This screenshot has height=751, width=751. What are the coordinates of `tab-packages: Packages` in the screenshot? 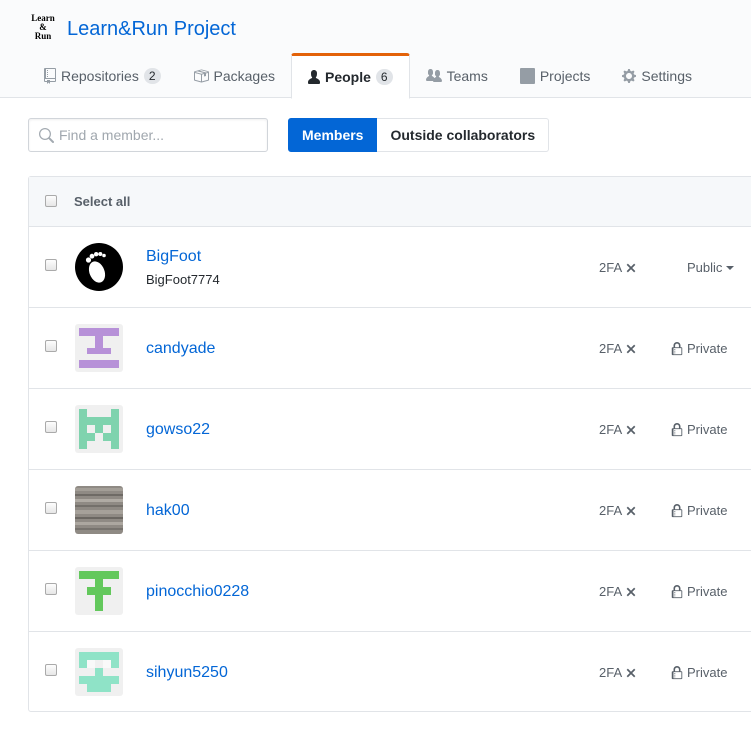 It's located at (234, 75).